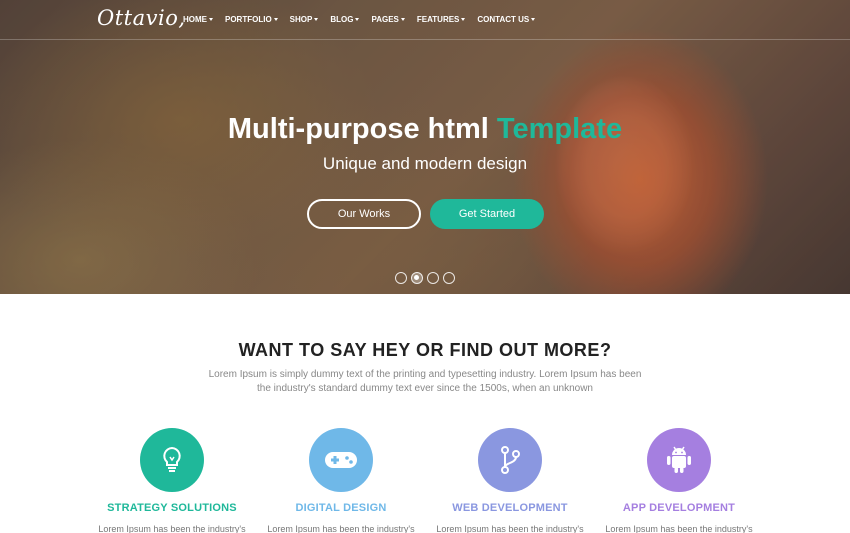 Image resolution: width=850 pixels, height=533 pixels. What do you see at coordinates (679, 460) in the screenshot?
I see `android-icon` at bounding box center [679, 460].